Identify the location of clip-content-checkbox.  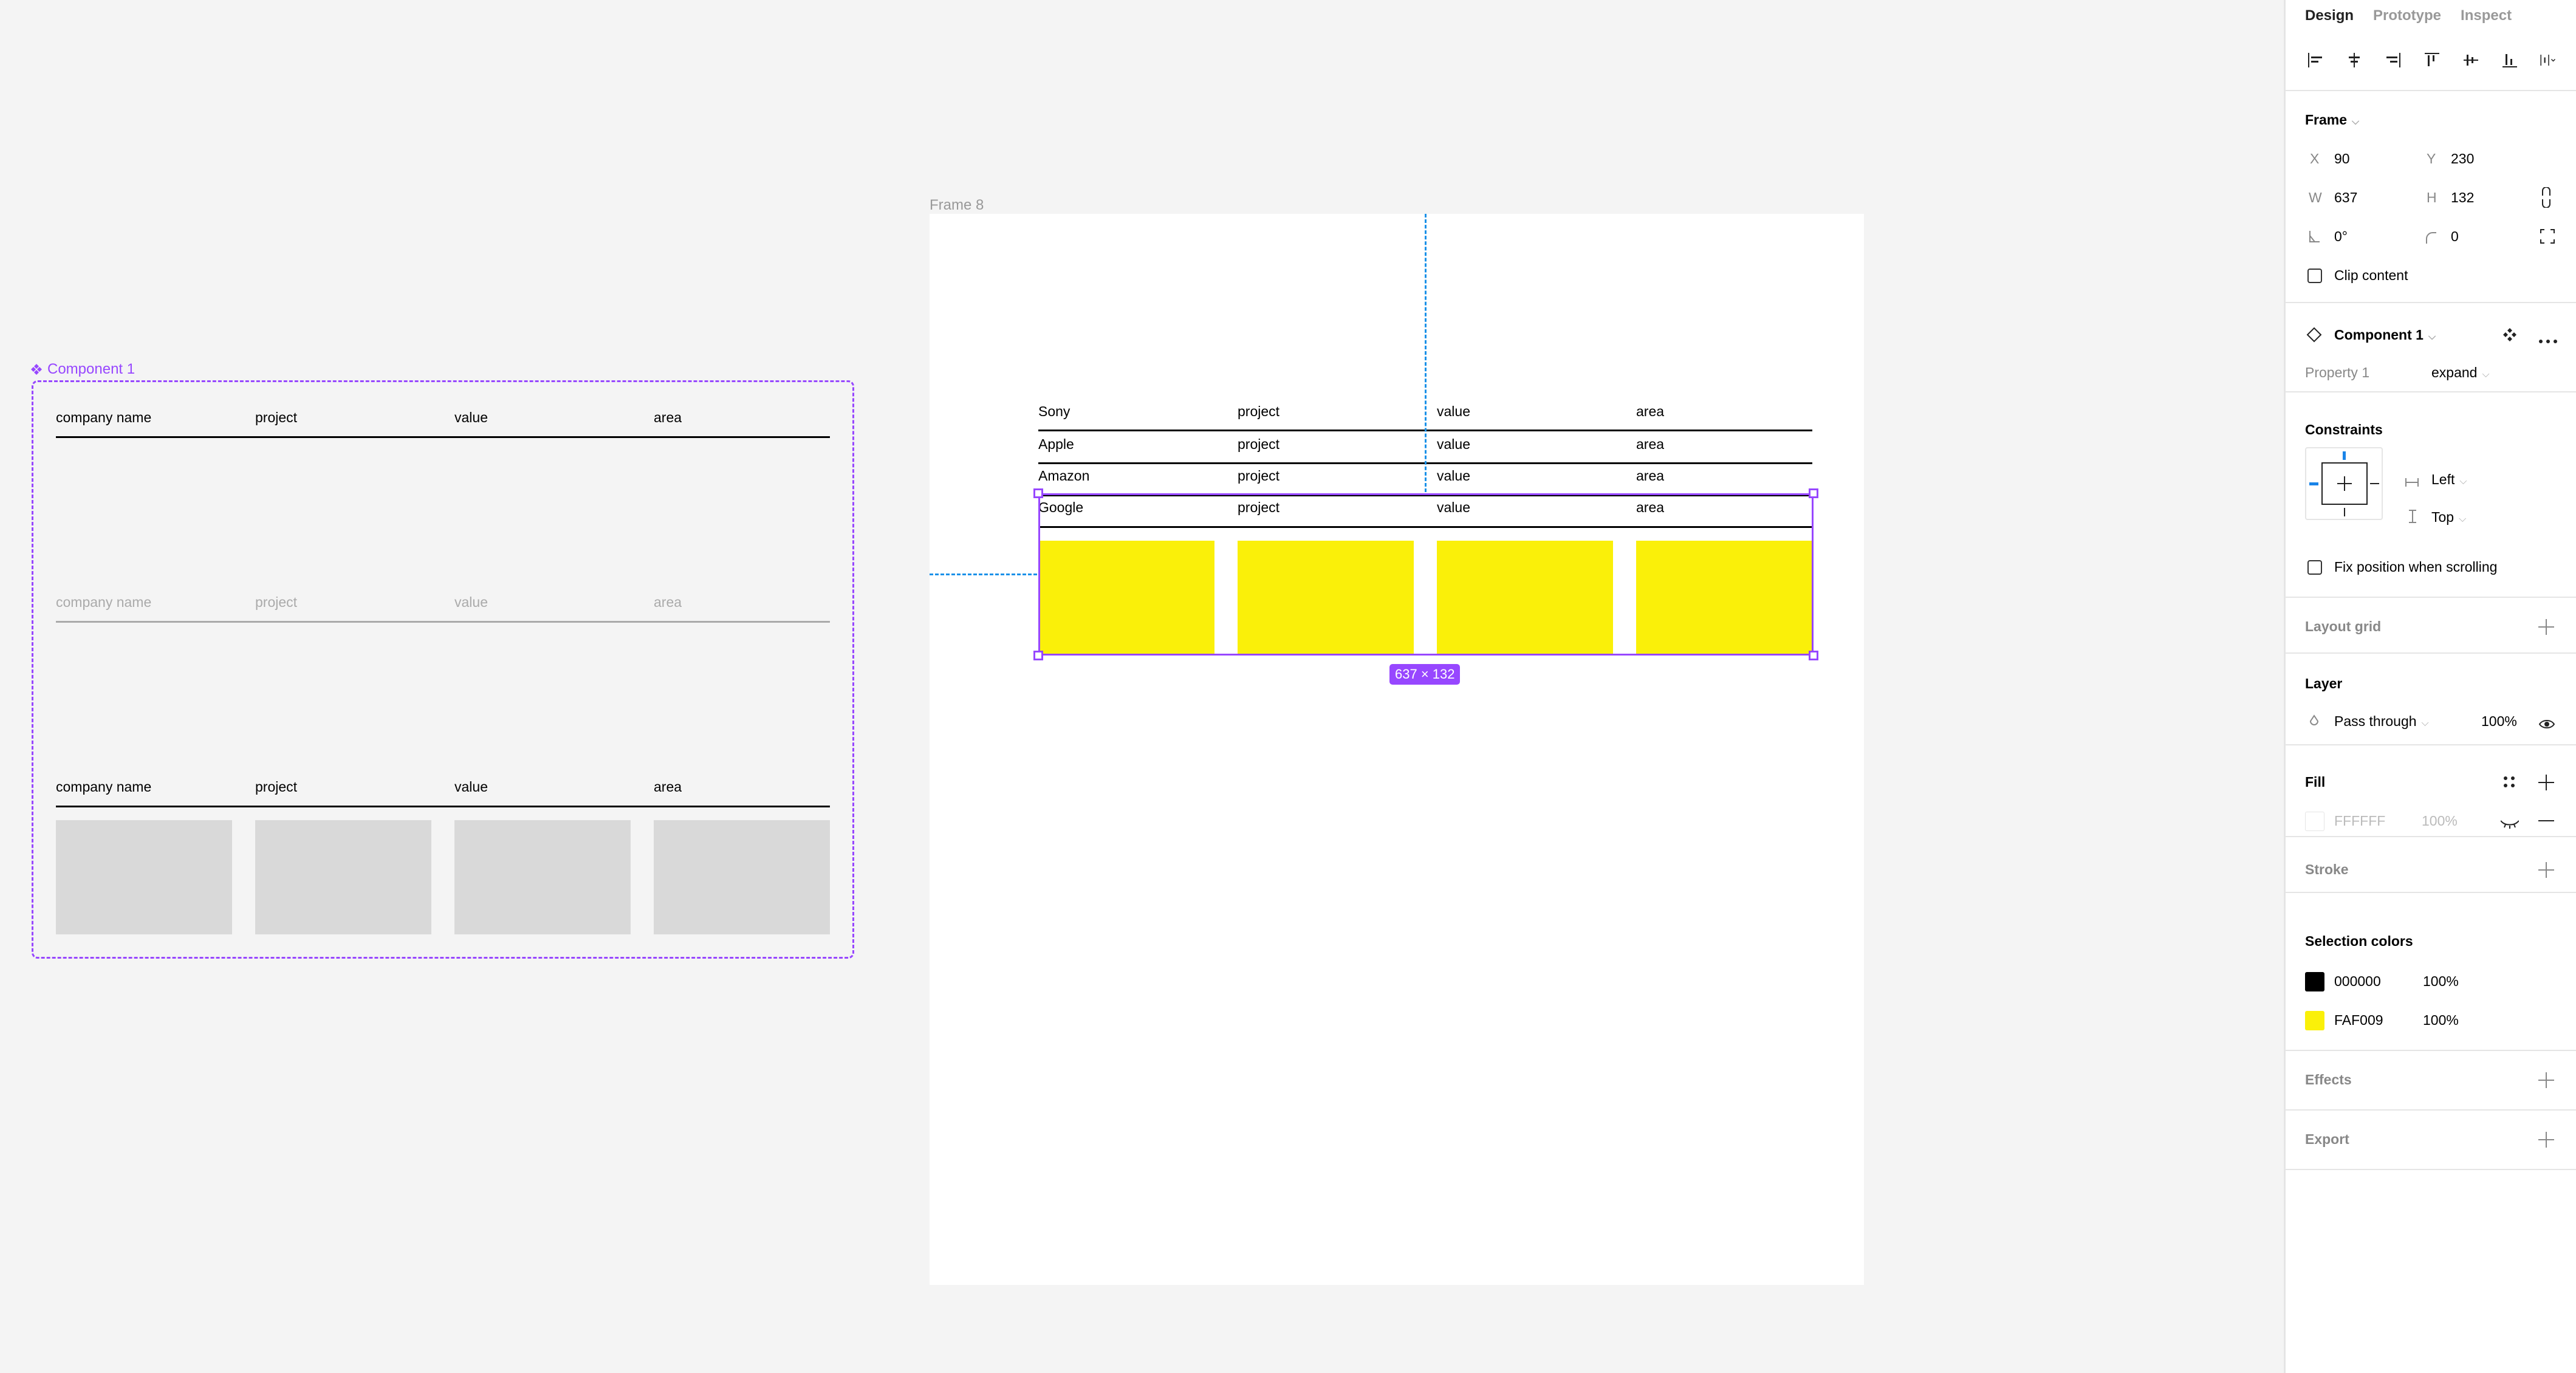
(2314, 276).